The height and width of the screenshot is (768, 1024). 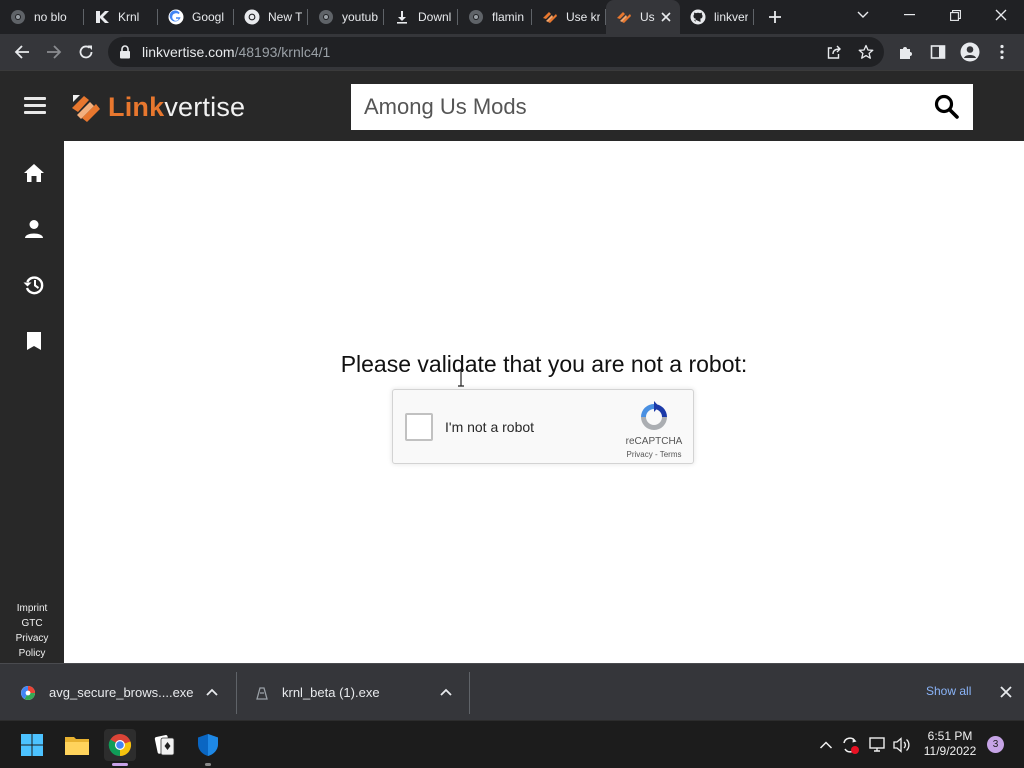 What do you see at coordinates (32, 653) in the screenshot?
I see `policy-link: Policy` at bounding box center [32, 653].